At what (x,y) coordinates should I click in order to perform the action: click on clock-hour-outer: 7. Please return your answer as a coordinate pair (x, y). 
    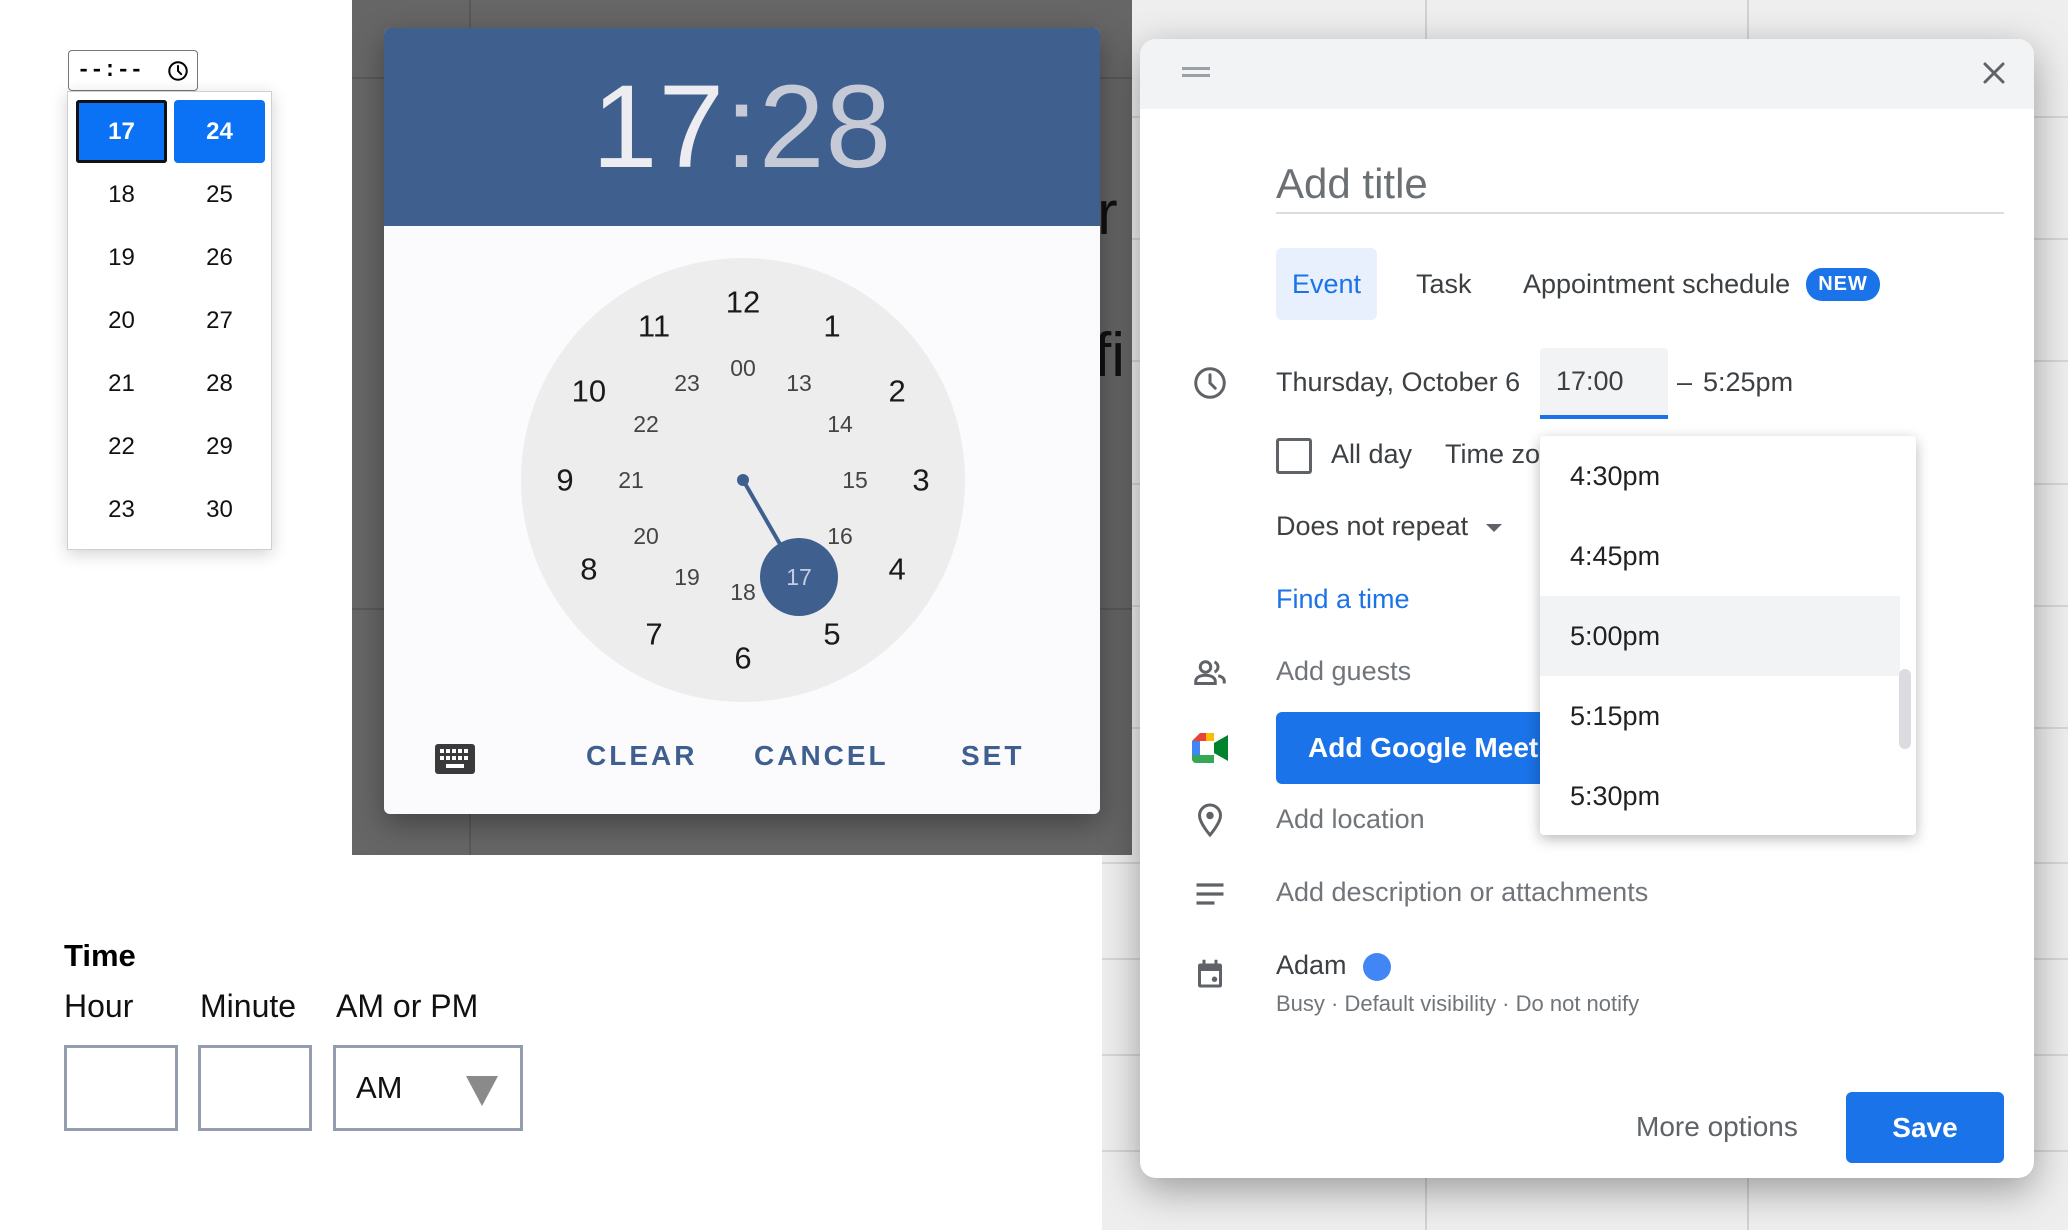
    Looking at the image, I should click on (653, 634).